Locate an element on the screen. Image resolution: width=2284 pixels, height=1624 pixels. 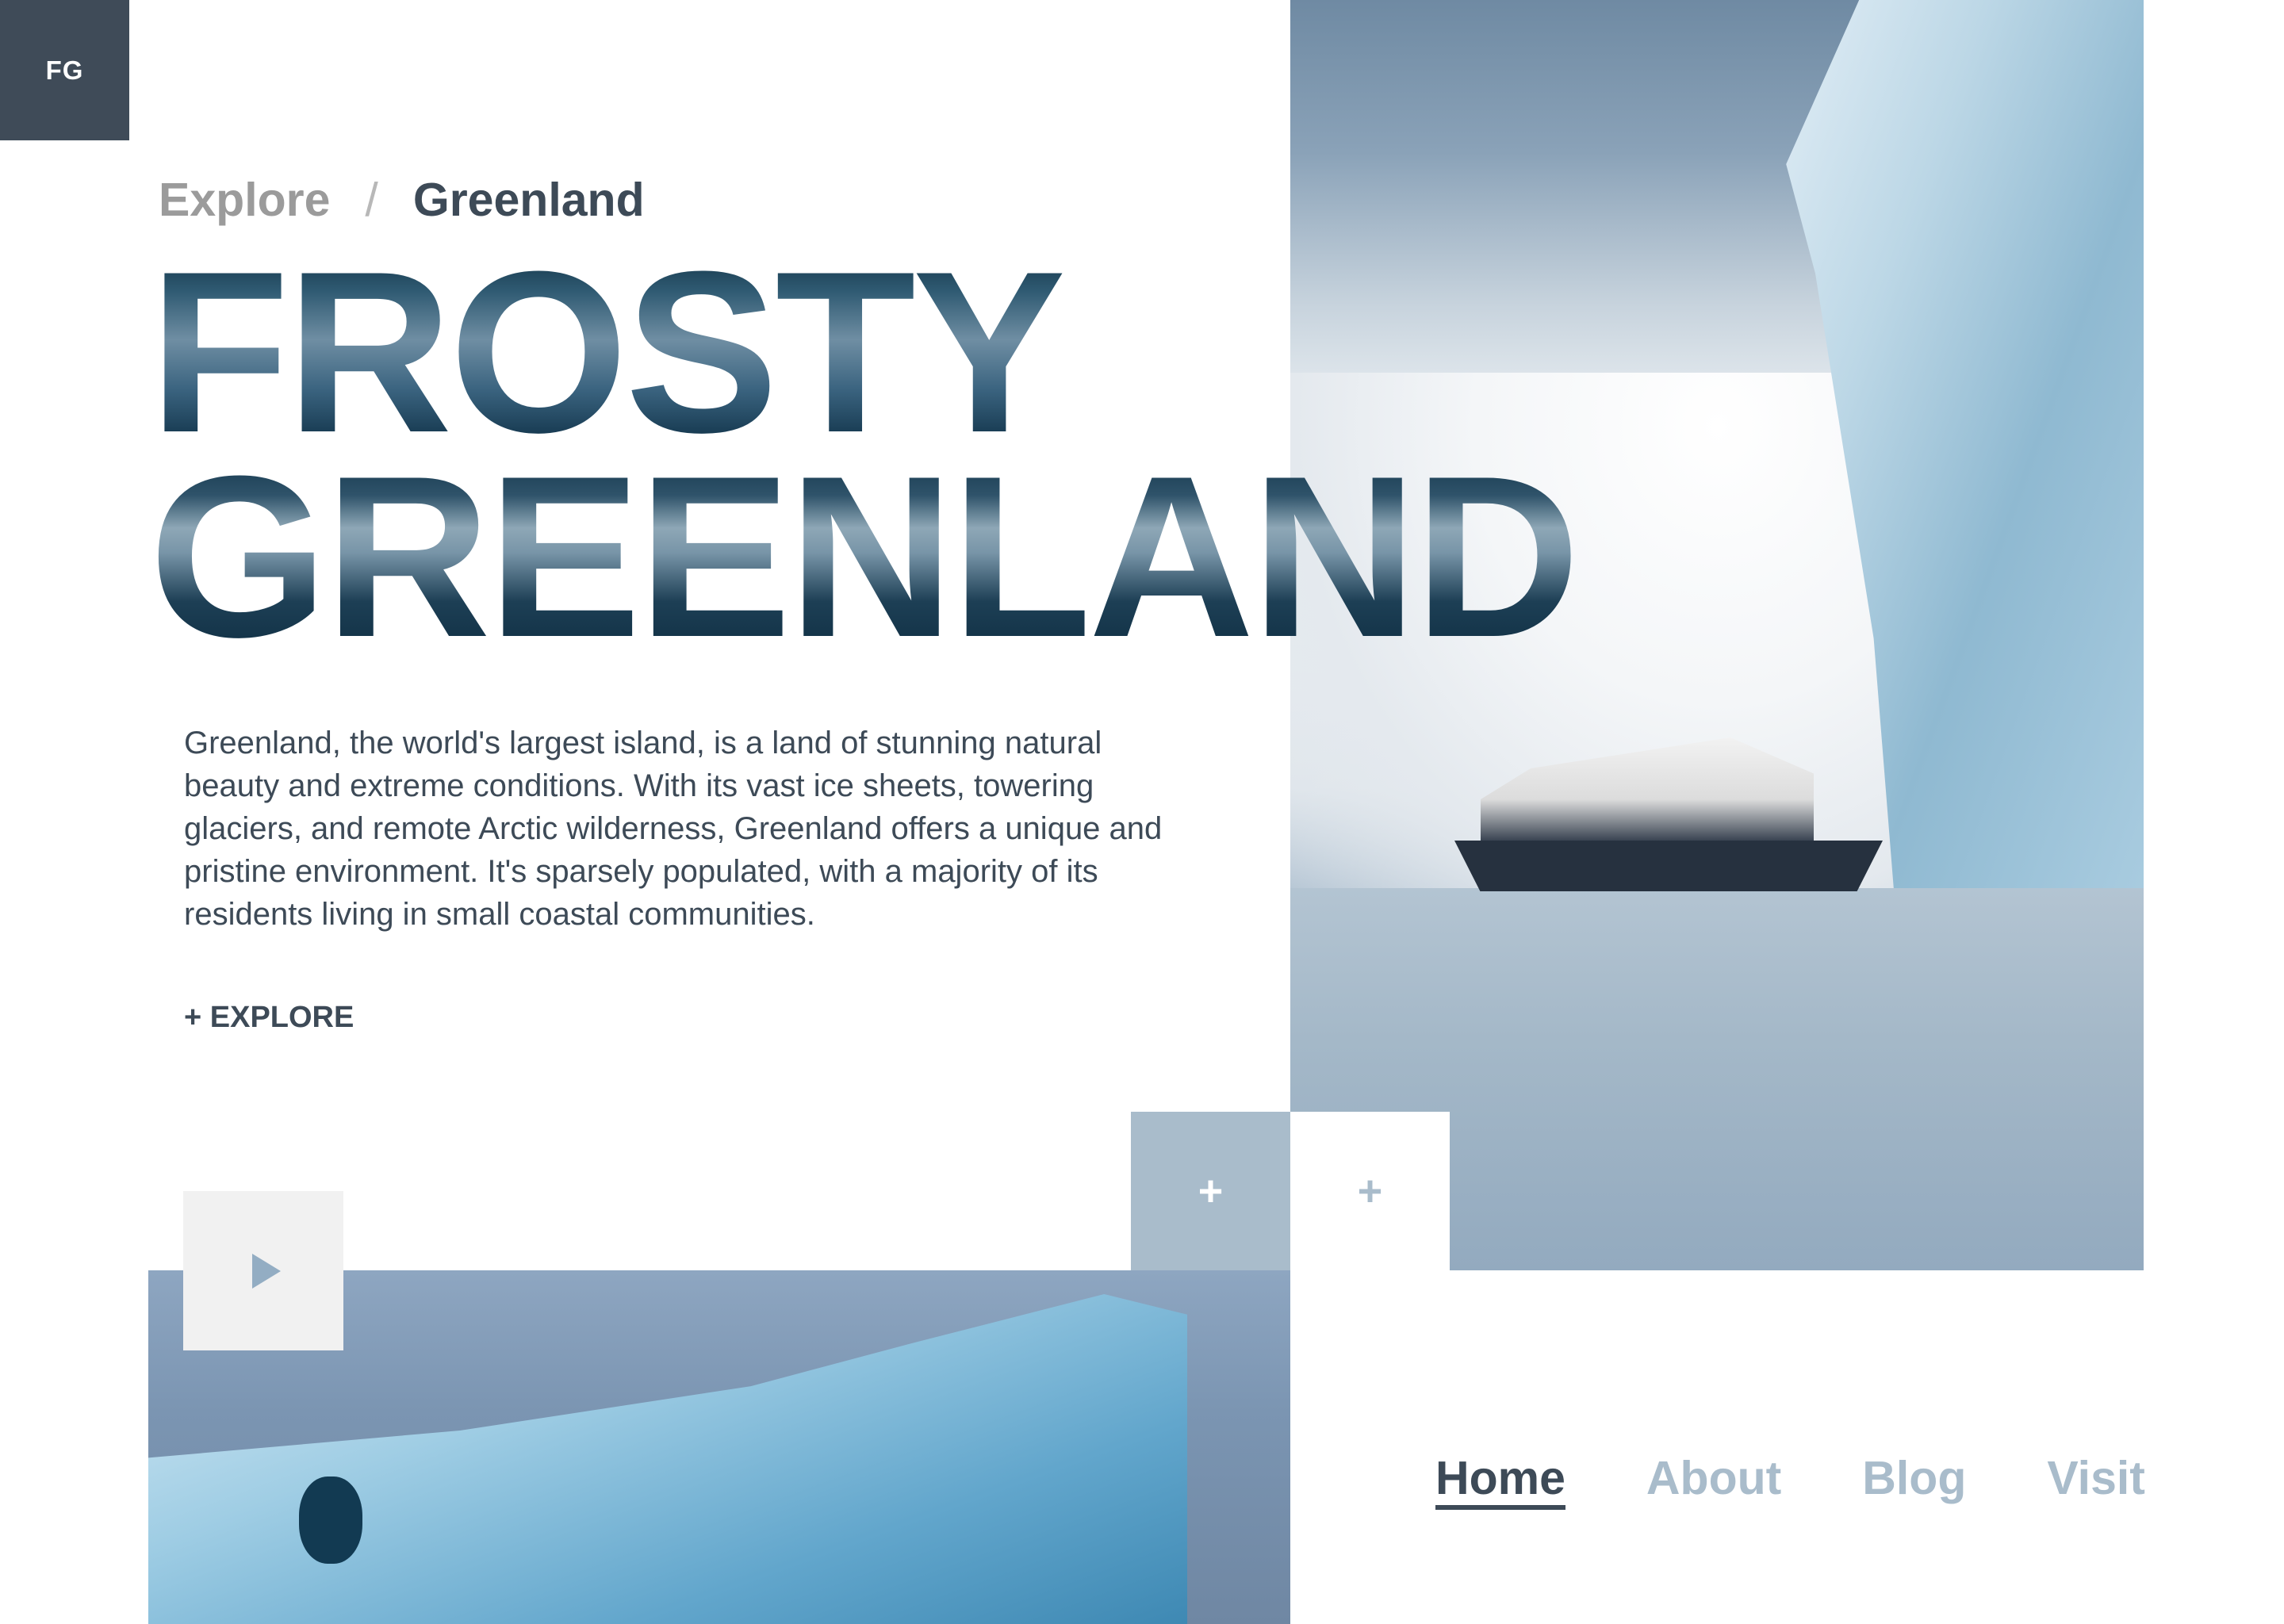
logo: FG is located at coordinates (64, 70).